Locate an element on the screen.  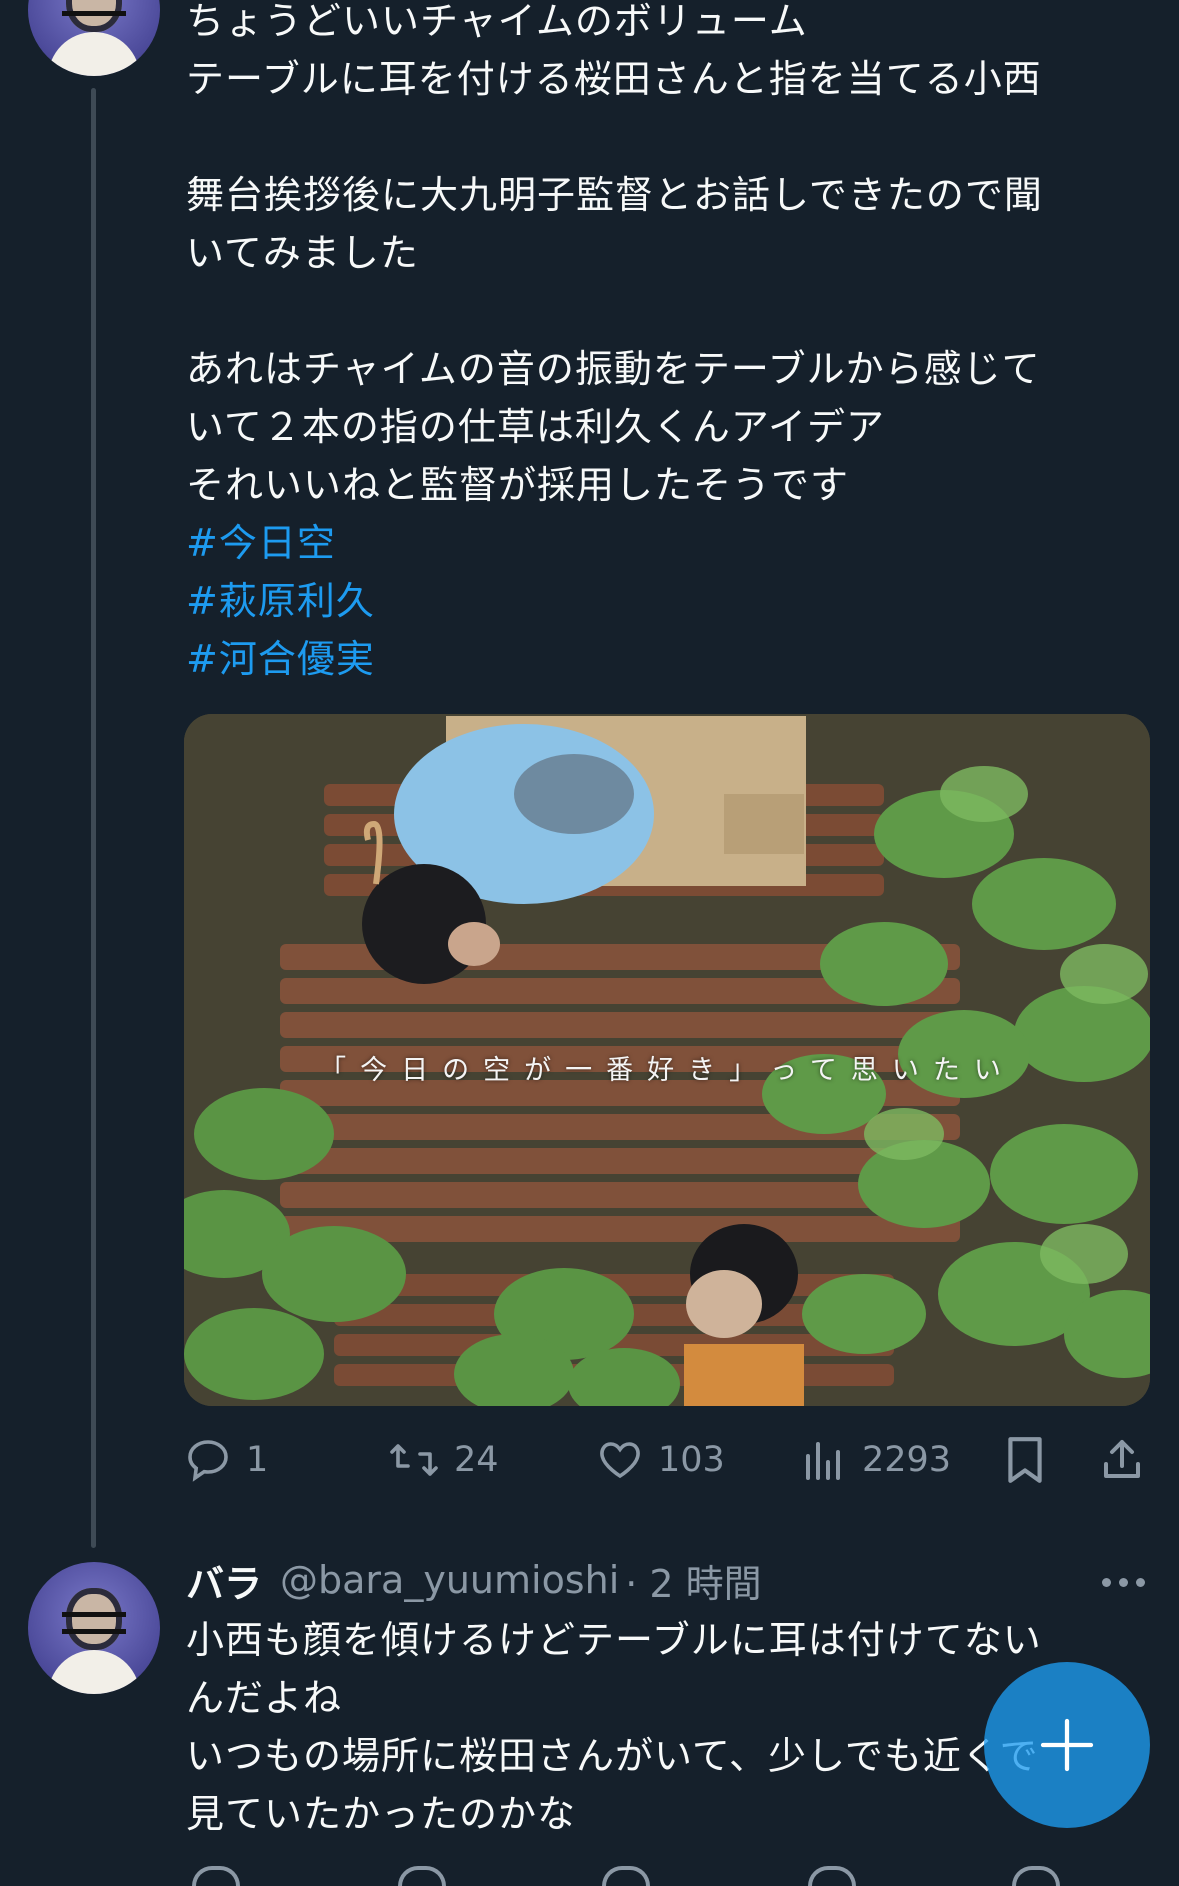
bookmark-button is located at coordinates (1025, 1460).